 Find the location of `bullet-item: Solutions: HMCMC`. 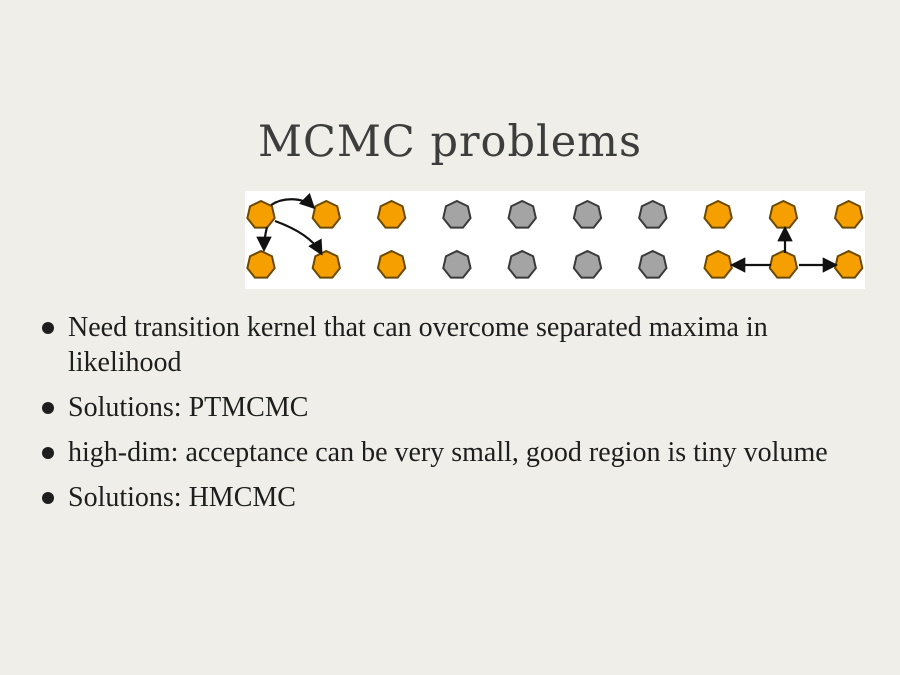

bullet-item: Solutions: HMCMC is located at coordinates (458, 497).